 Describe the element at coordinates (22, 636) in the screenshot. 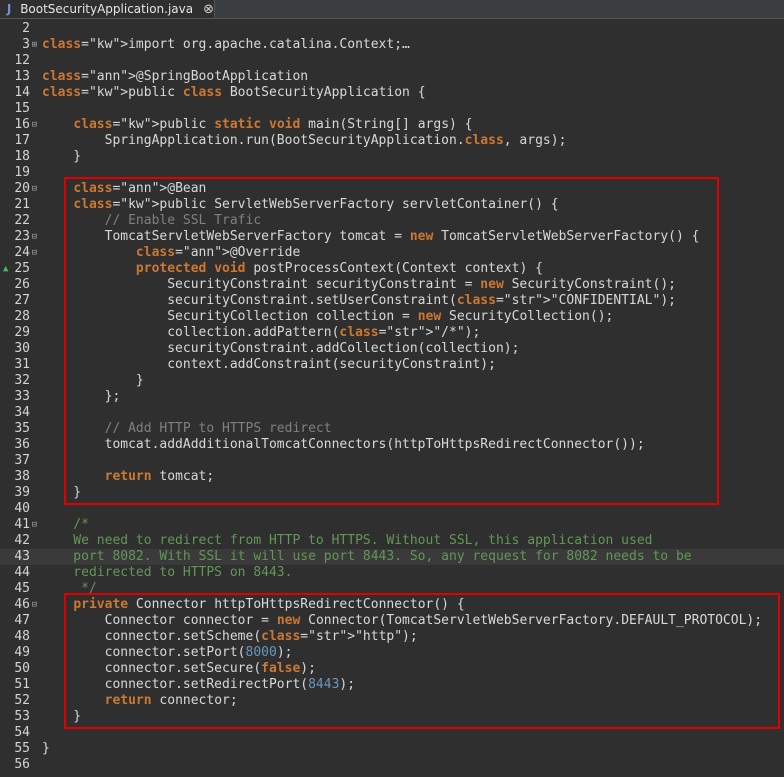

I see `line-number: 48` at that location.